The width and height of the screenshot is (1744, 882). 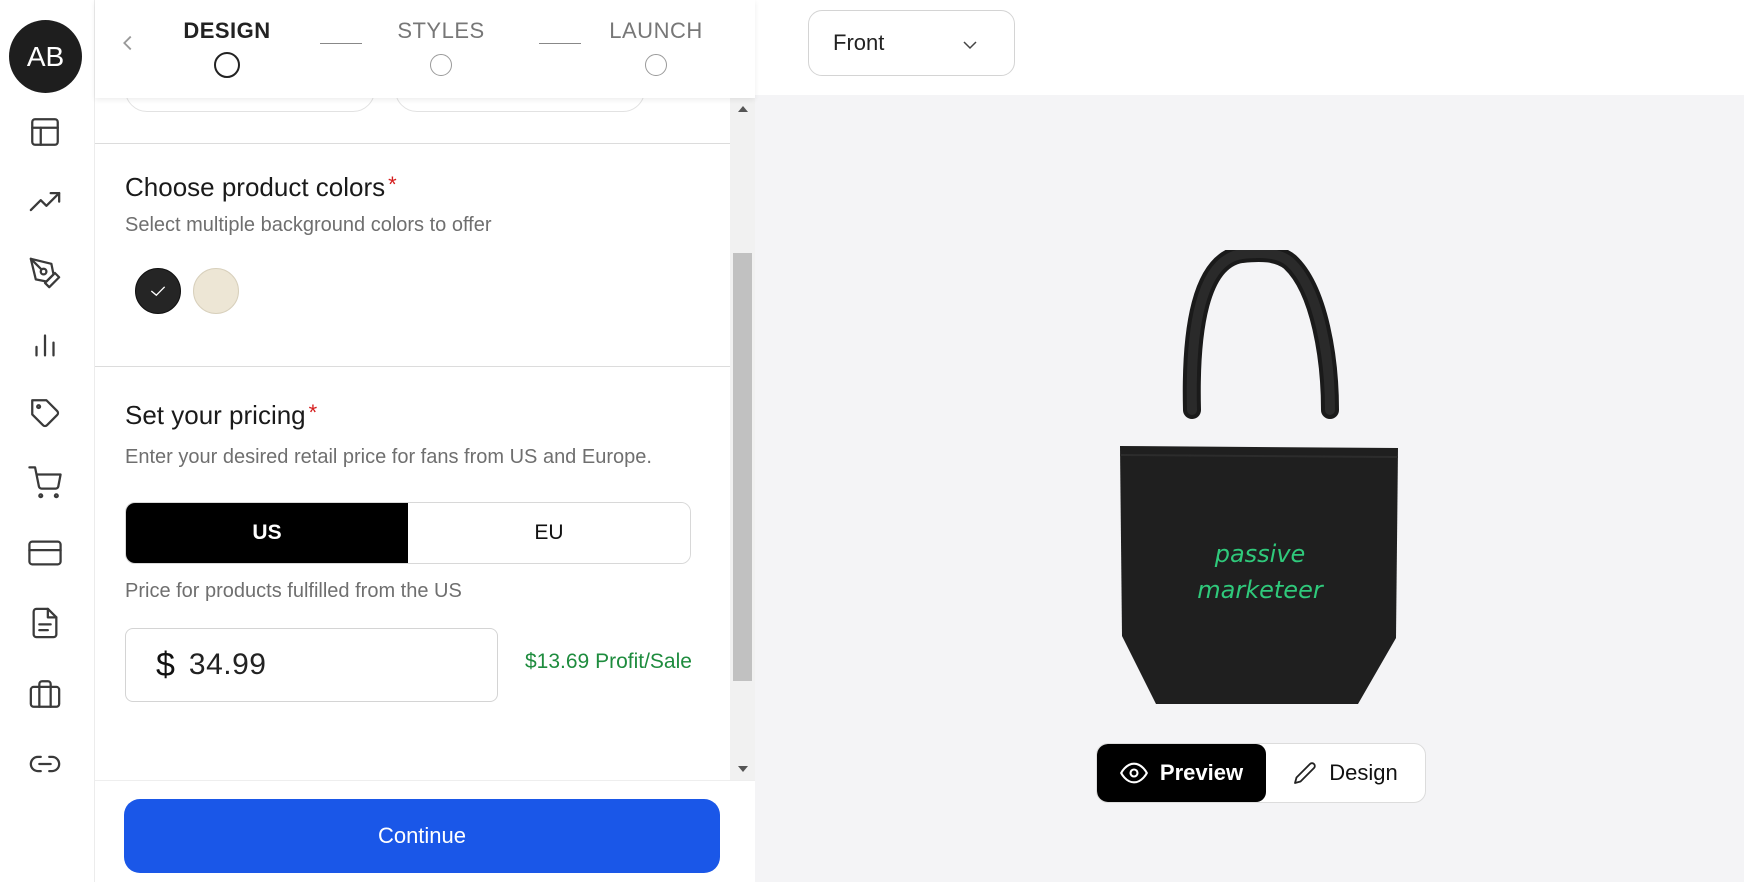 I want to click on layout-icon, so click(x=45, y=132).